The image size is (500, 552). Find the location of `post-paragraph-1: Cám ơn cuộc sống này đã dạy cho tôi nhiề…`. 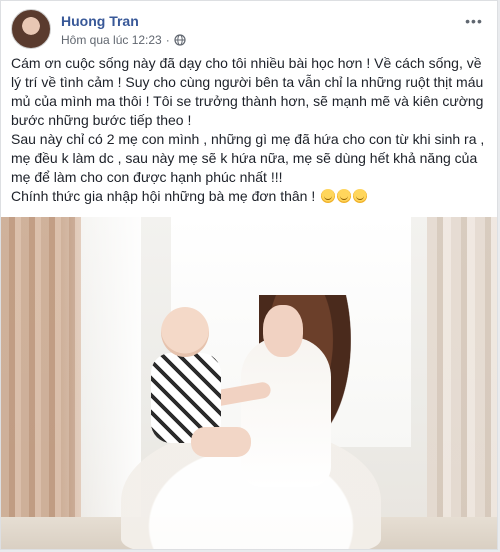

post-paragraph-1: Cám ơn cuộc sống này đã dạy cho tôi nhiề… is located at coordinates (247, 91).